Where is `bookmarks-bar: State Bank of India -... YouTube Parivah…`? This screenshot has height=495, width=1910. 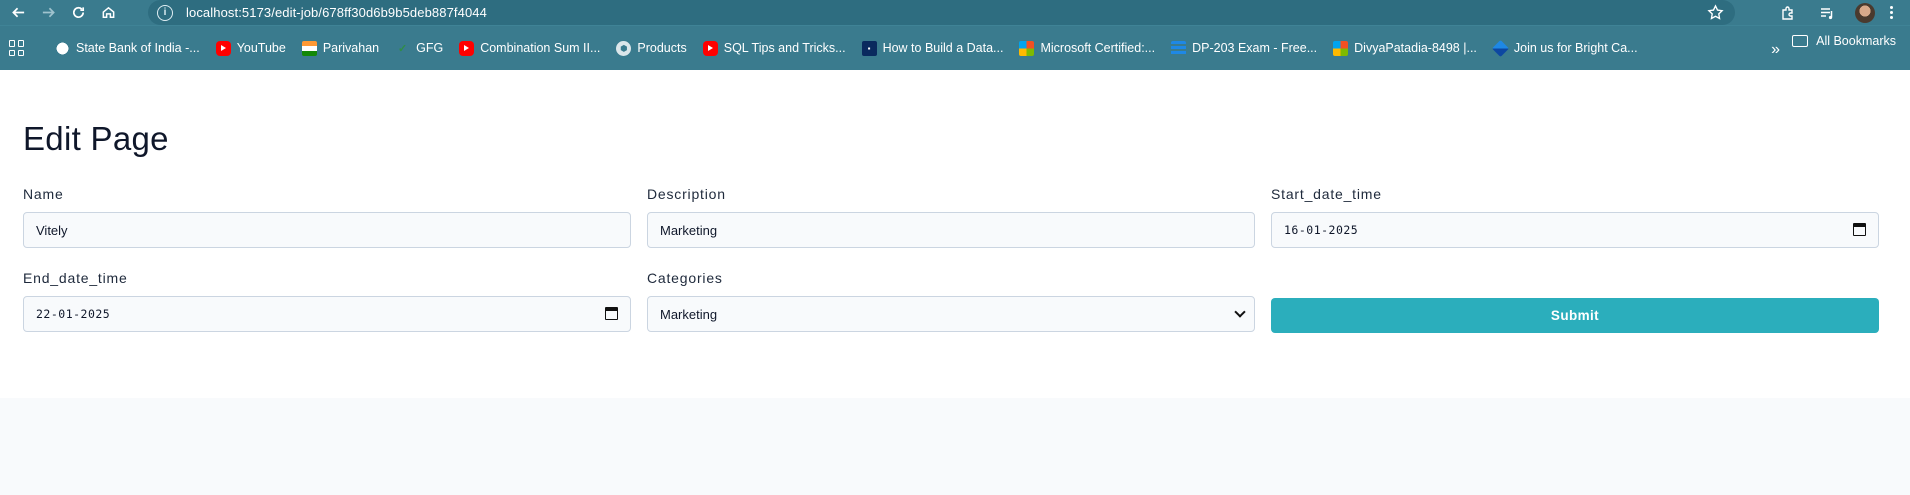 bookmarks-bar: State Bank of India -... YouTube Parivah… is located at coordinates (955, 47).